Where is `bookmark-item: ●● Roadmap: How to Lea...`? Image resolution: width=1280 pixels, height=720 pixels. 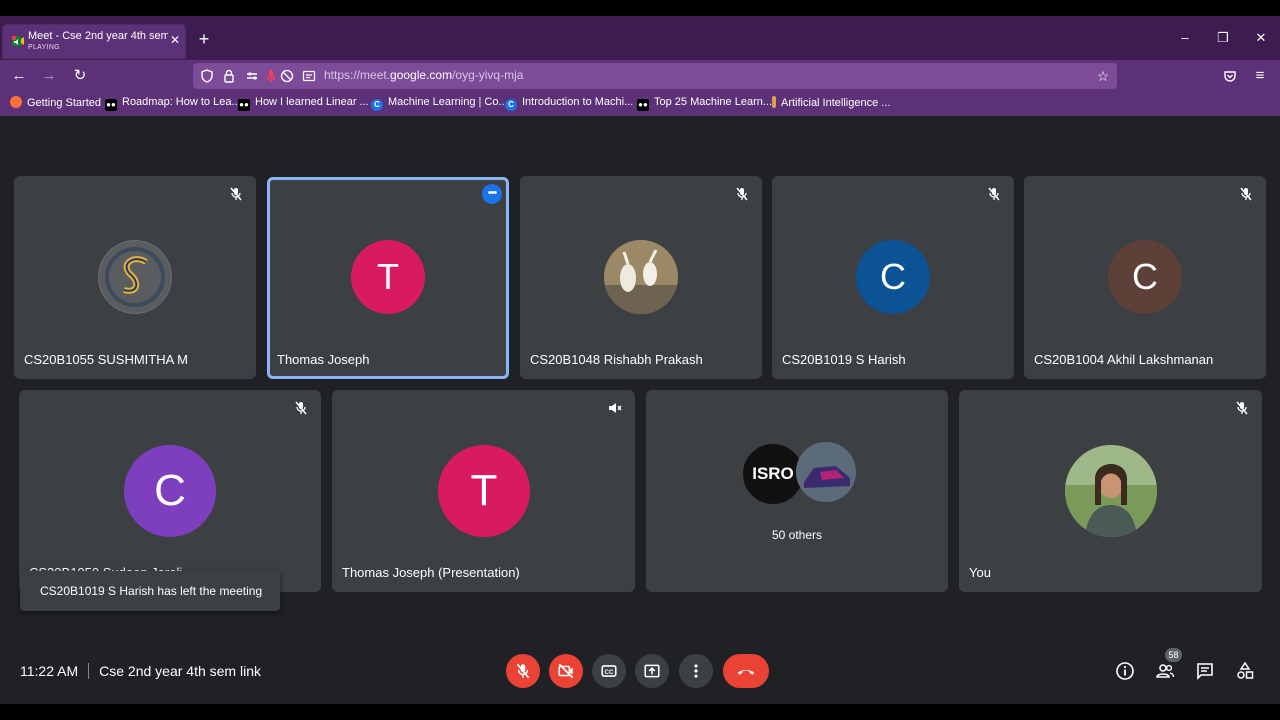
bookmark-item: ●● Roadmap: How to Lea... is located at coordinates (173, 104).